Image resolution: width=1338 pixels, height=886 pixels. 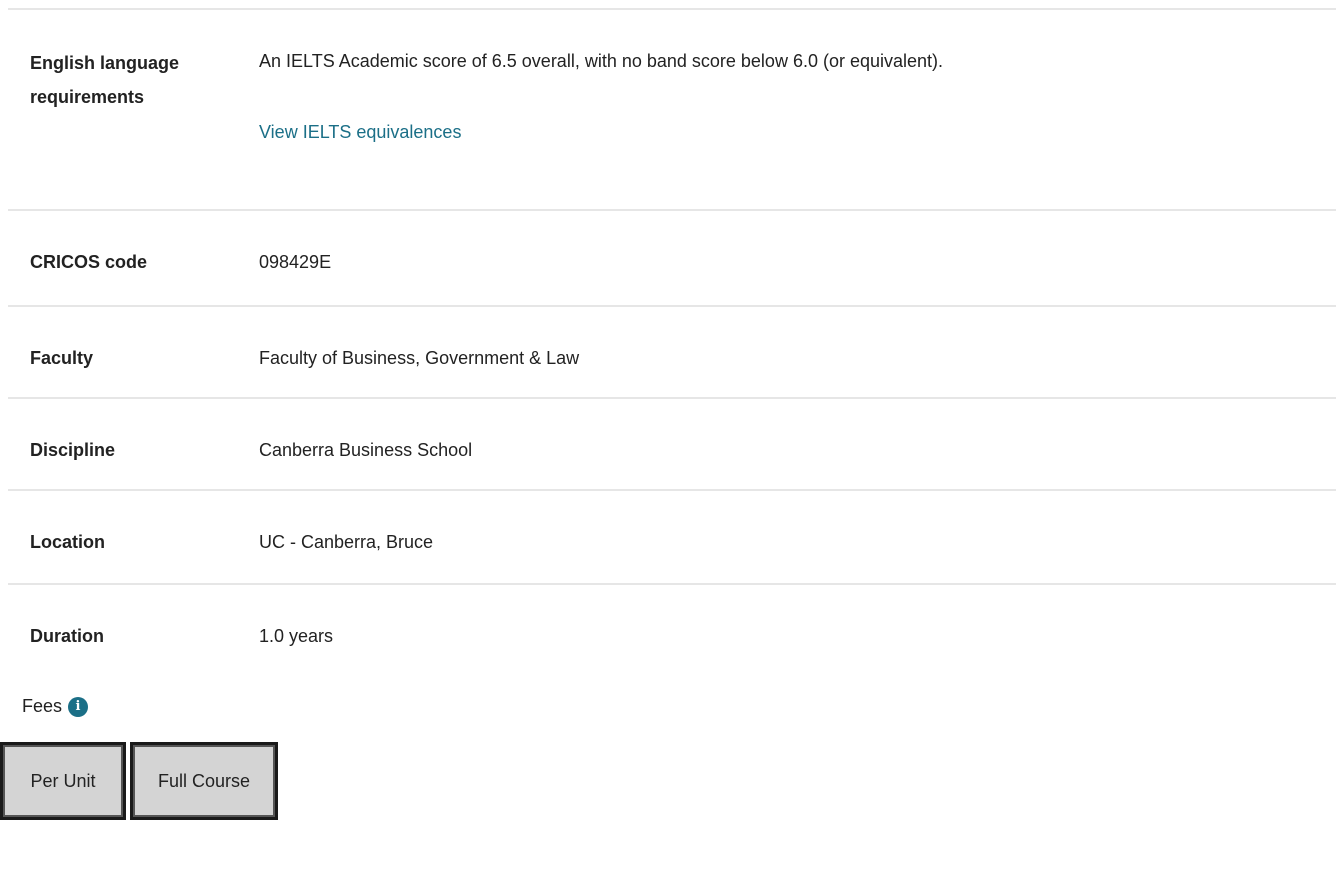 I want to click on faculty-label: Faculty, so click(x=62, y=358).